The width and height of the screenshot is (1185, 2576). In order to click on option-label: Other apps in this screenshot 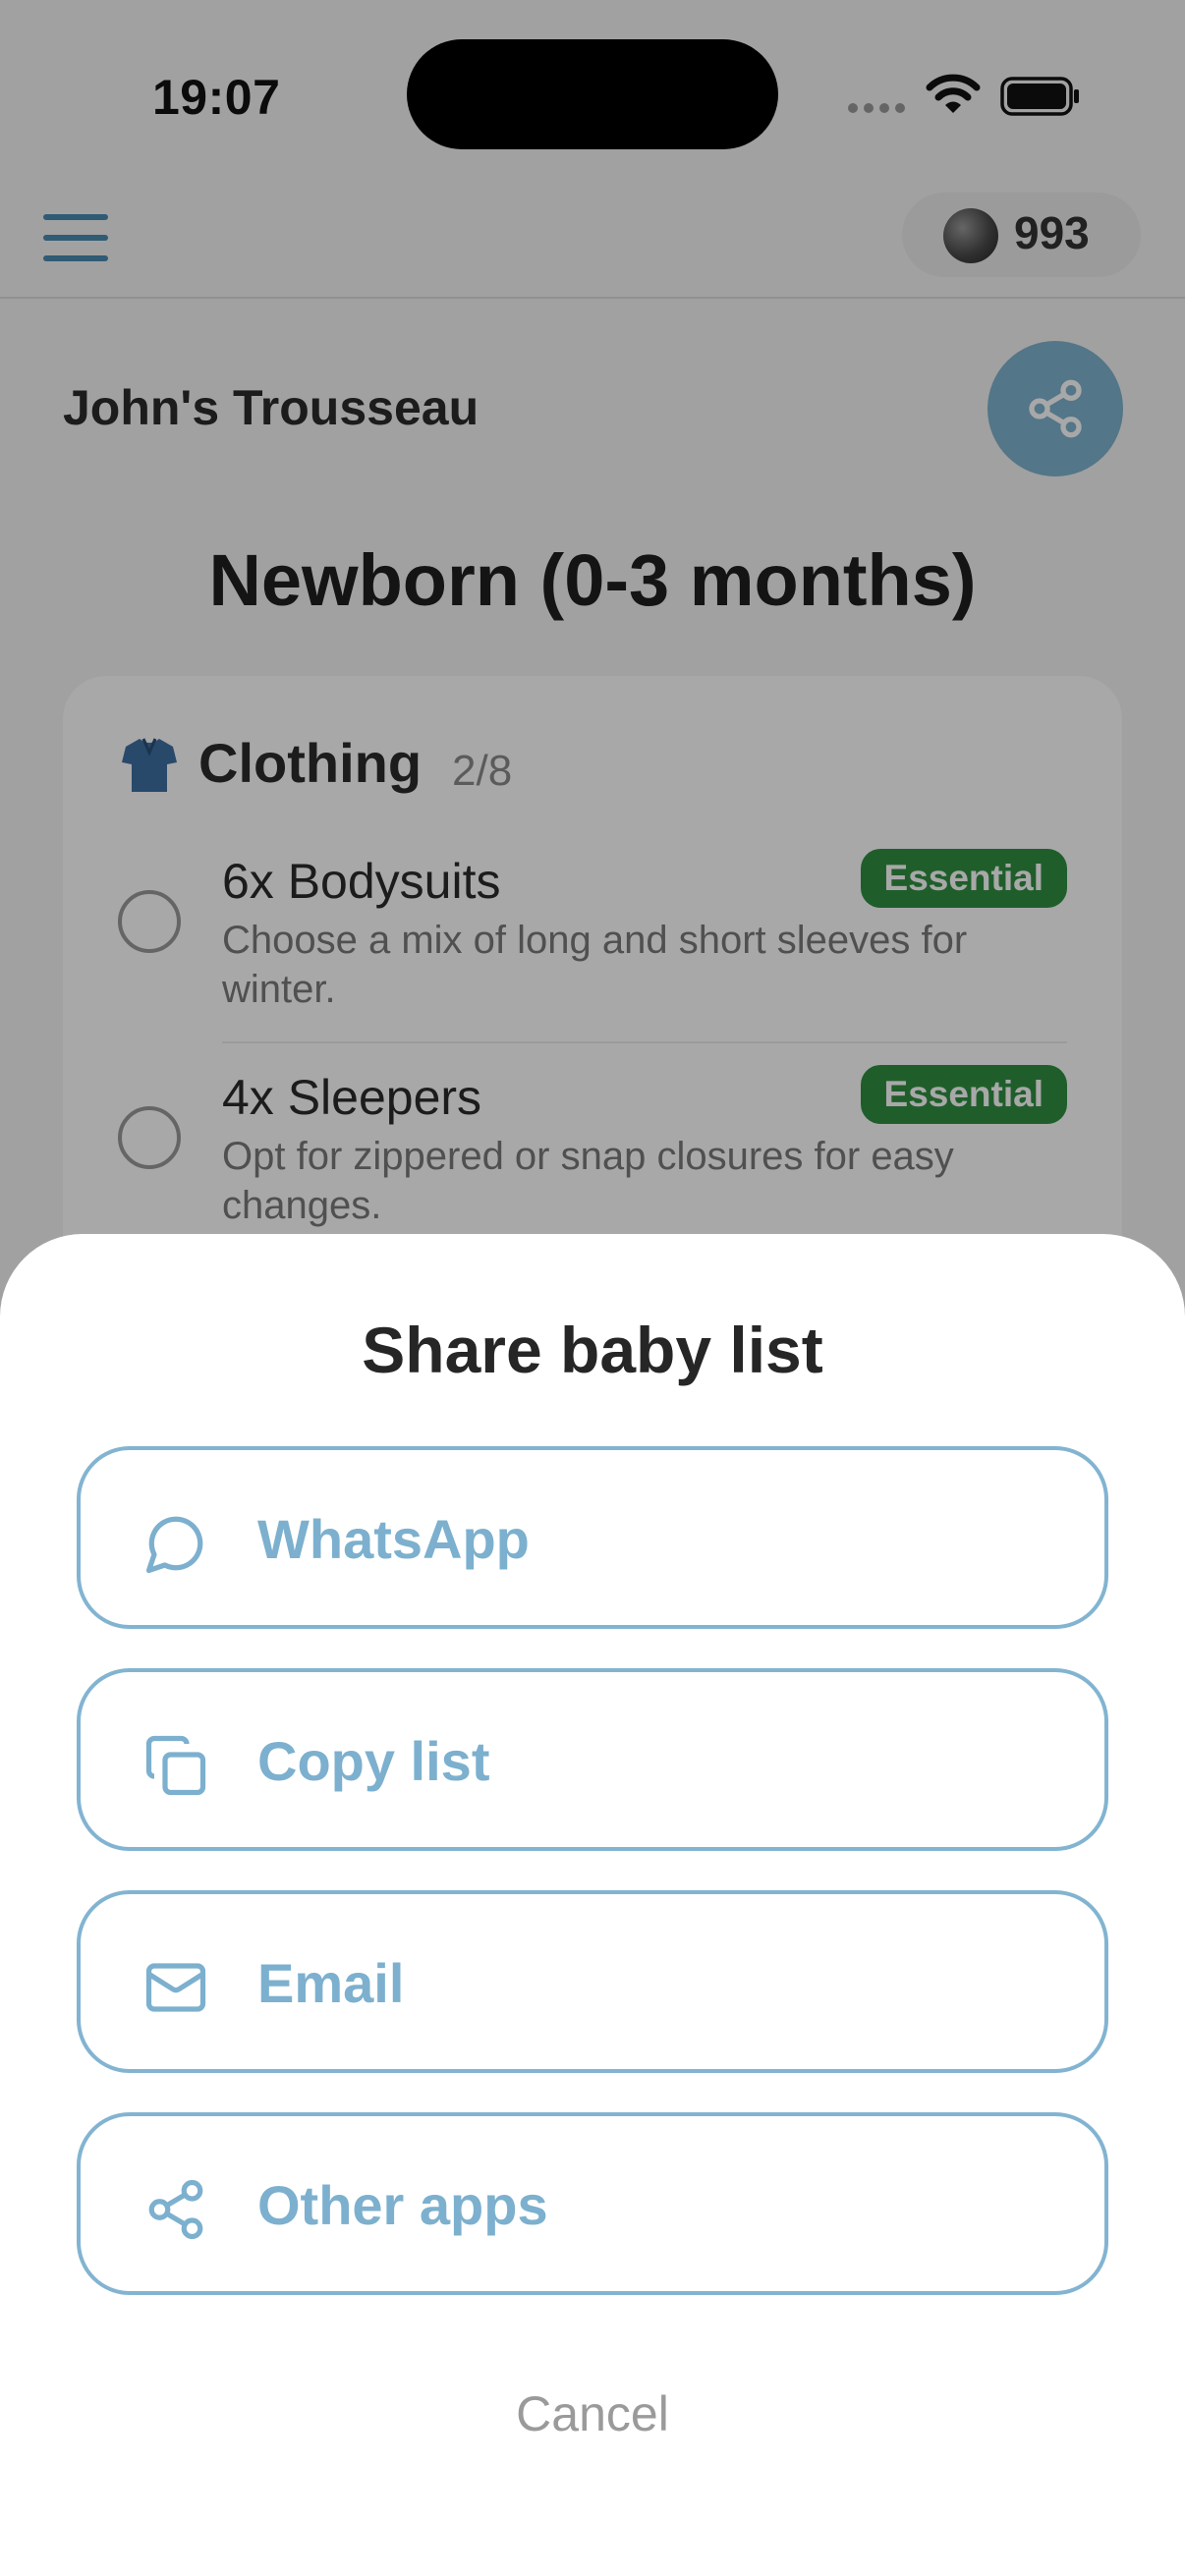, I will do `click(403, 2205)`.